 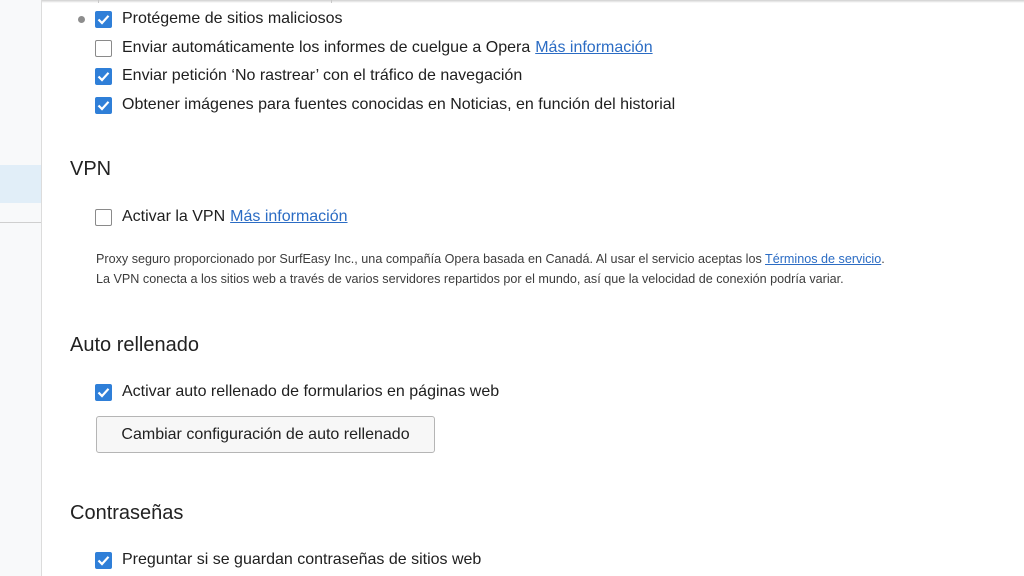 What do you see at coordinates (215, 1) in the screenshot?
I see `top-edge-element` at bounding box center [215, 1].